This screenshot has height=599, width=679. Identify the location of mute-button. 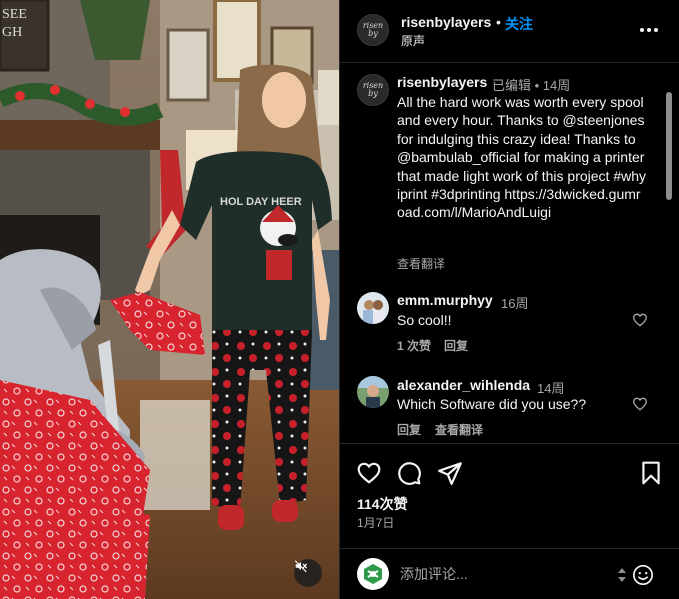
(308, 573).